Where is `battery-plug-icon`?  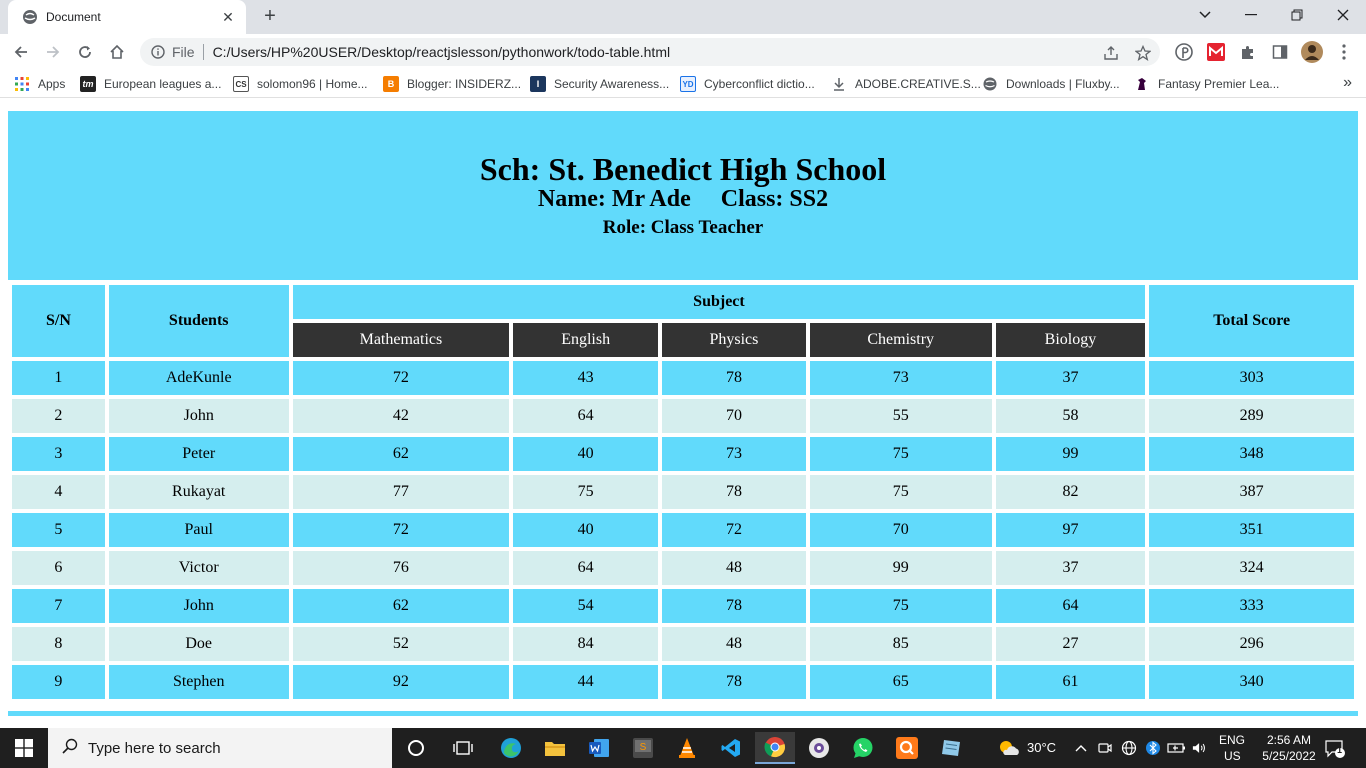
battery-plug-icon is located at coordinates (1177, 748).